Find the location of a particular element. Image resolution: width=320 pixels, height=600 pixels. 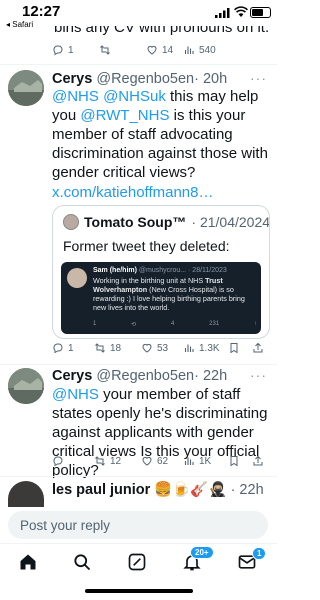

views-button: 540 is located at coordinates (199, 50).